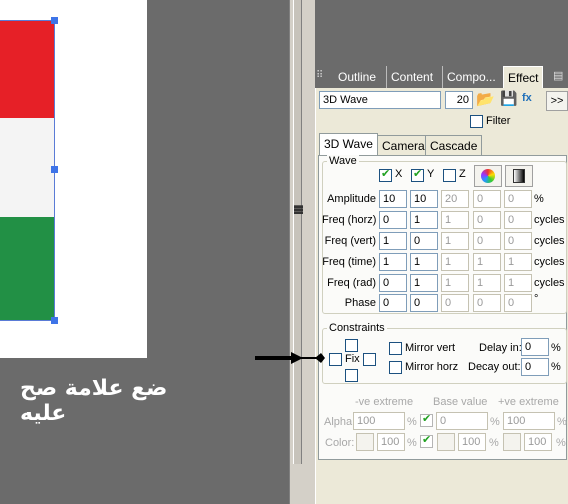 Image resolution: width=568 pixels, height=504 pixels. Describe the element at coordinates (94, 401) in the screenshot. I see `annotation-text: ضع علامة صح عليه` at that location.